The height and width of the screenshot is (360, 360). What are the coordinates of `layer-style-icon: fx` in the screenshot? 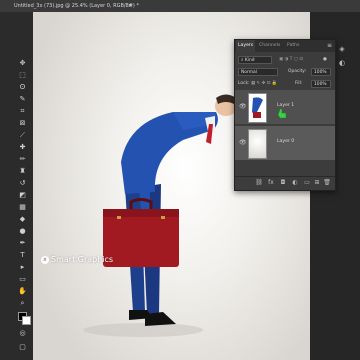 It's located at (271, 183).